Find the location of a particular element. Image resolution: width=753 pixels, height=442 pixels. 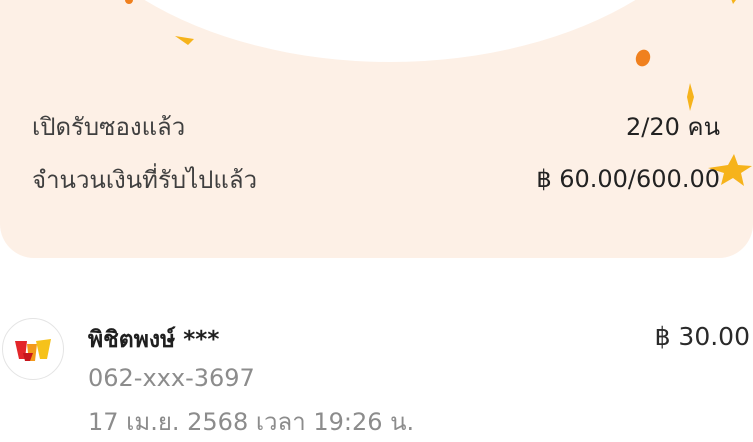

confetti-yellow-shard-icon is located at coordinates (184, 40).